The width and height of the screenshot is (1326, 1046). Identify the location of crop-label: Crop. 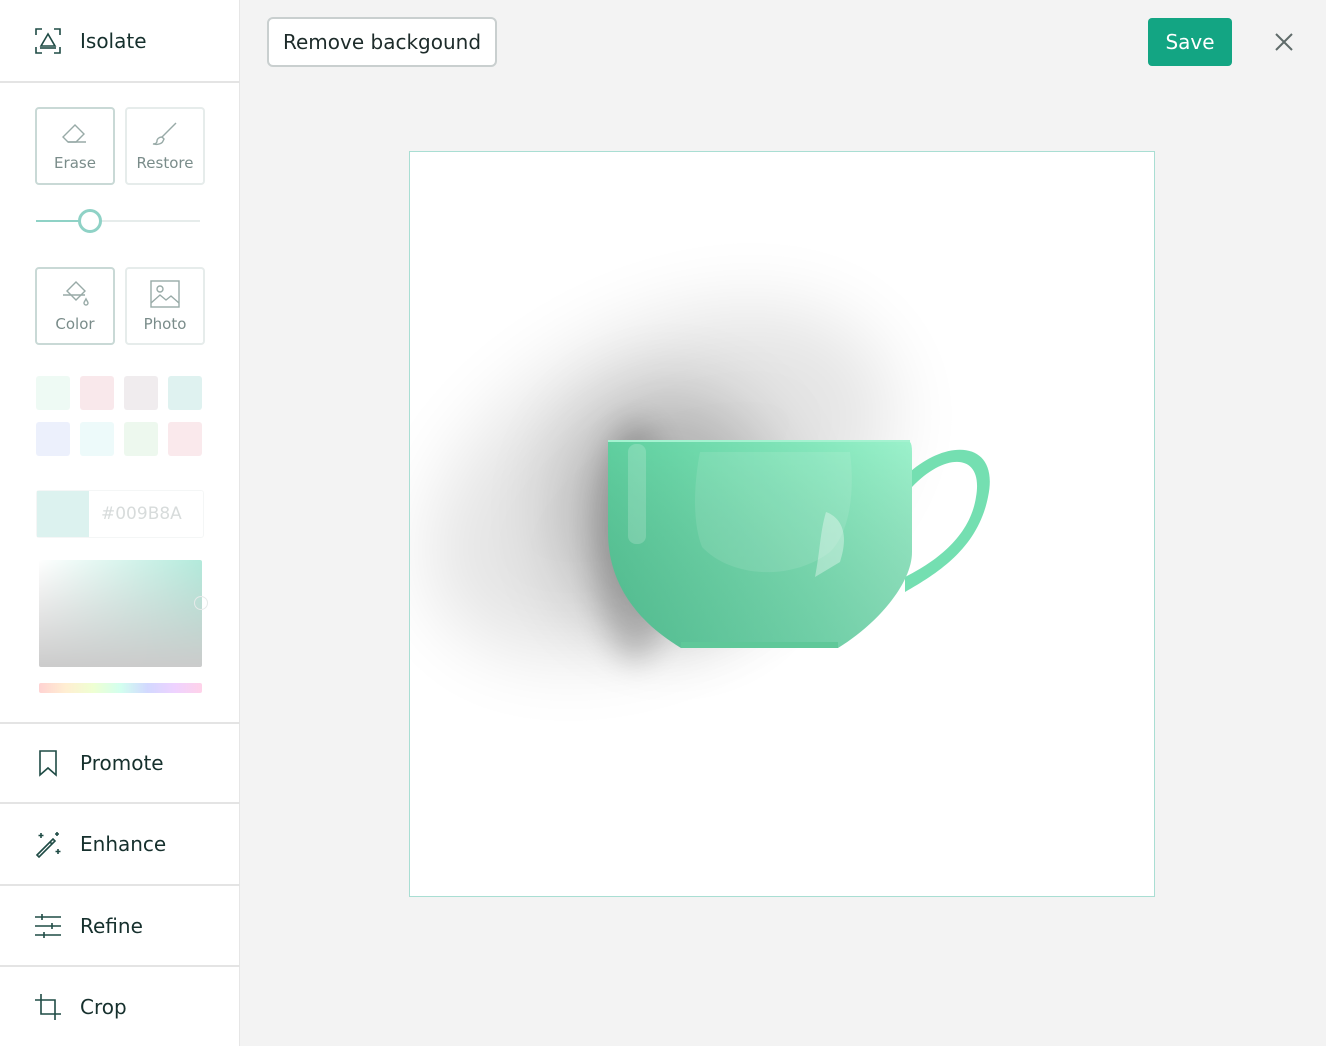
(103, 1006).